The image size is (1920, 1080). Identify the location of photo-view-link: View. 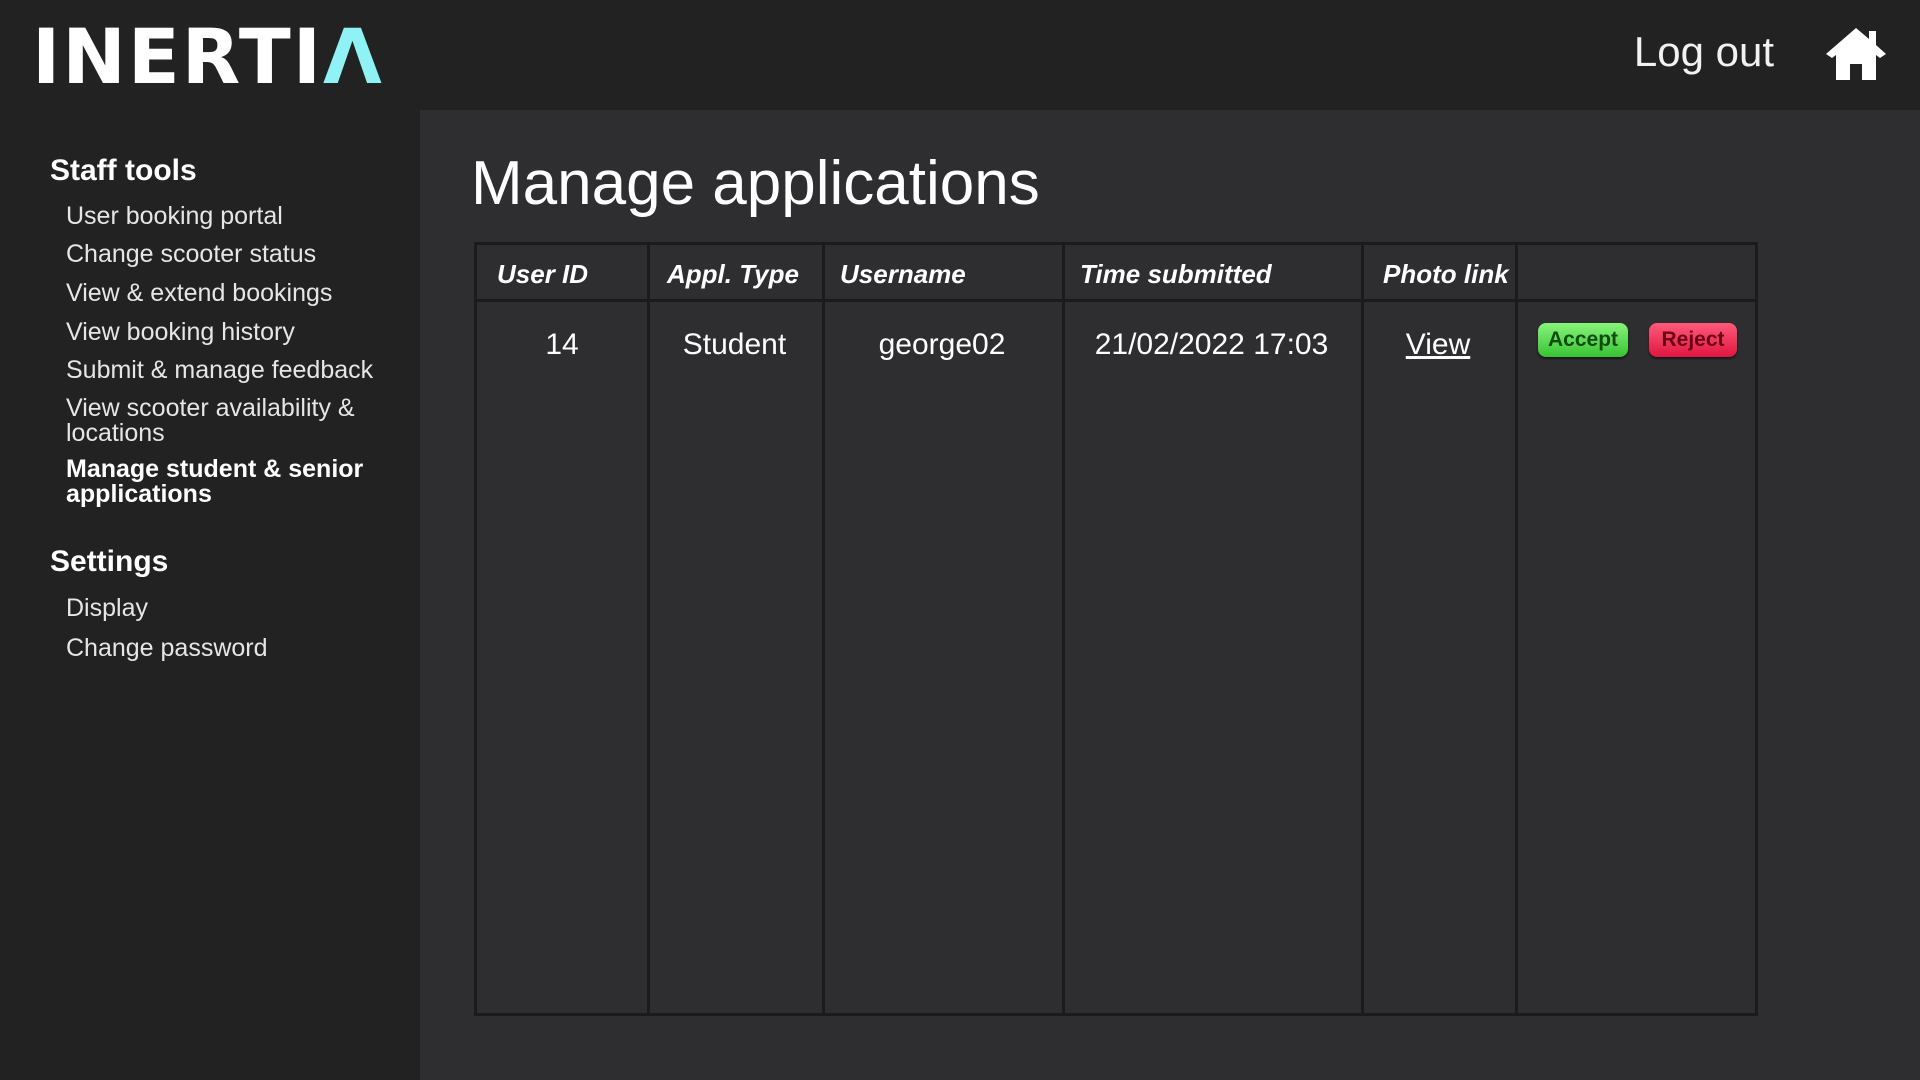
(1438, 345).